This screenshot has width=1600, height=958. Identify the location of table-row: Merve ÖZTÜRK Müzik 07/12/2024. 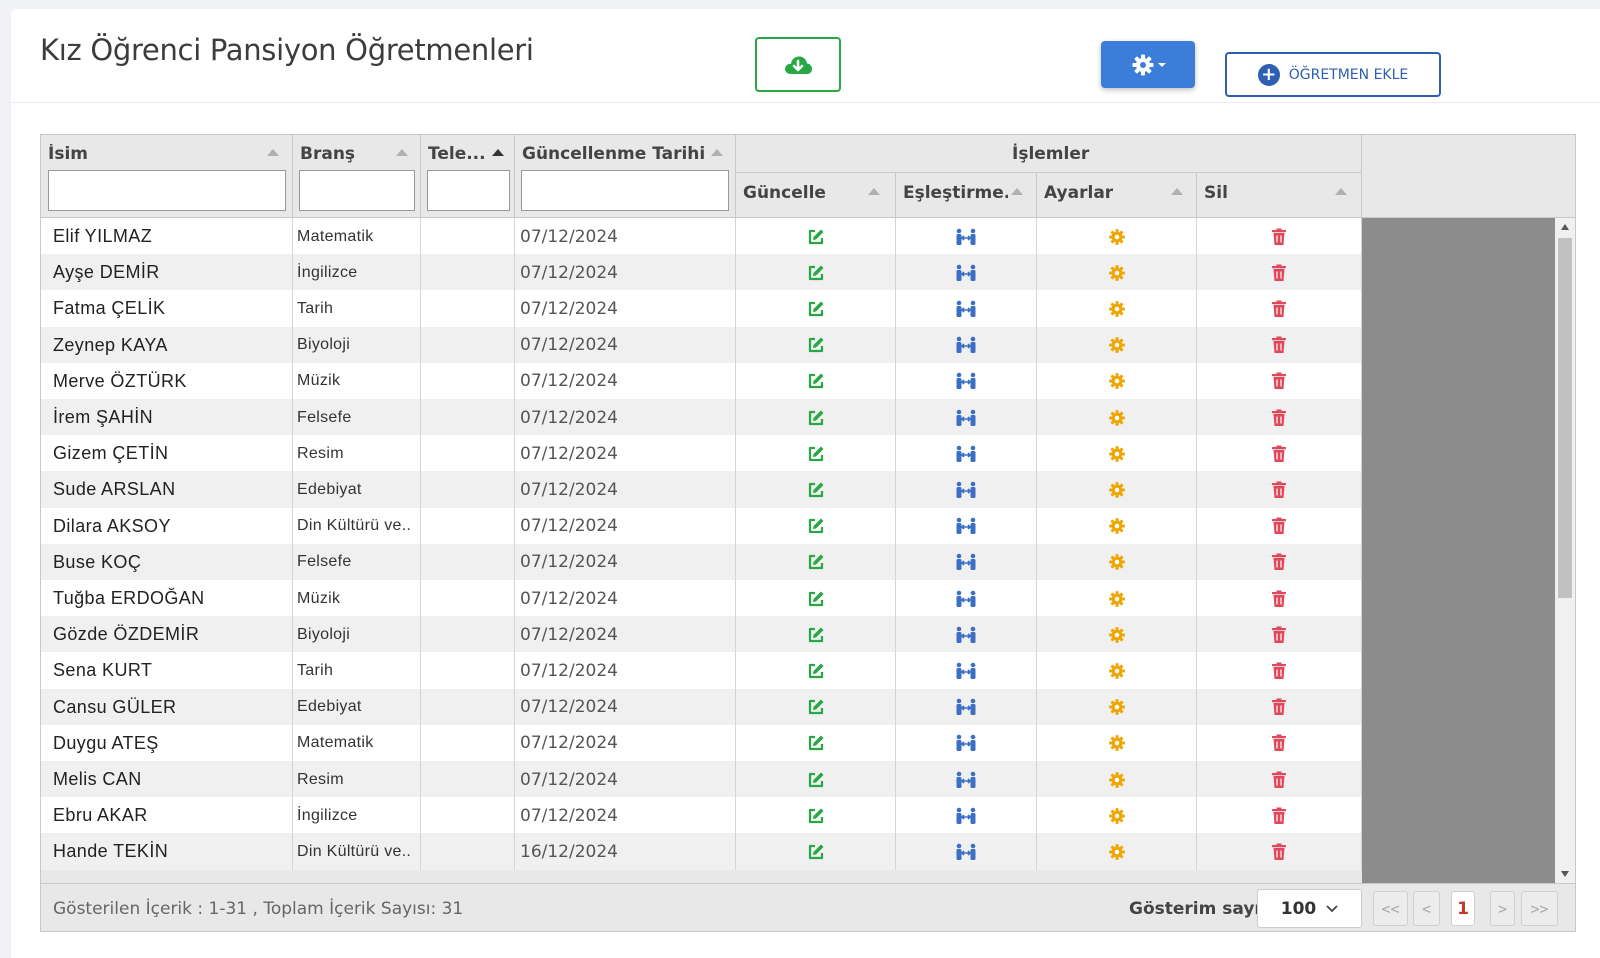
(701, 381).